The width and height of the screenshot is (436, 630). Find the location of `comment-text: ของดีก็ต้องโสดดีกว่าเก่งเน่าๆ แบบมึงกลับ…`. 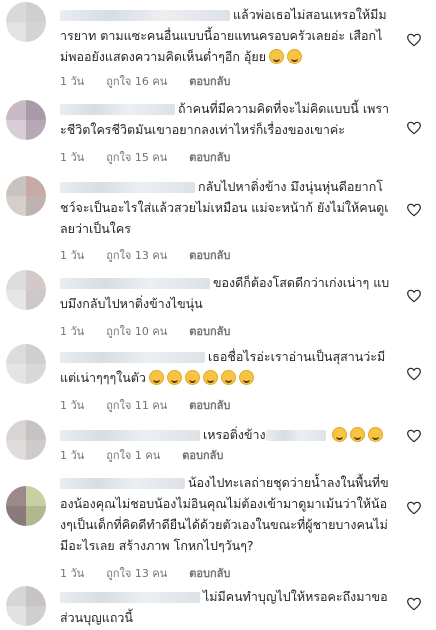

comment-text: ของดีก็ต้องโสดดีกว่าเก่งเน่าๆ แบบมึงกลับ… is located at coordinates (225, 293).